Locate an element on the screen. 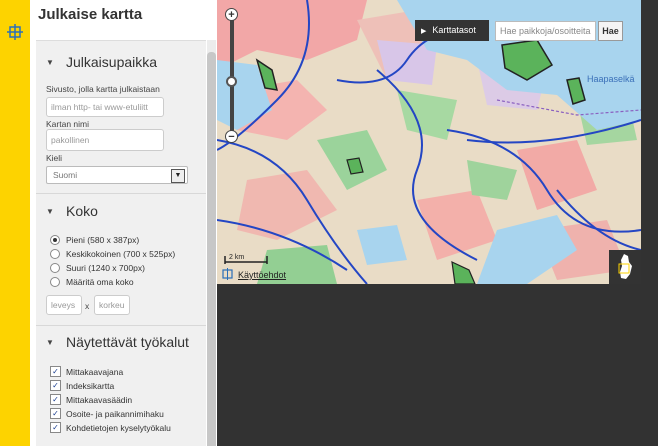 This screenshot has height=446, width=658. size-option-label: Määritä oma koko is located at coordinates (100, 282).